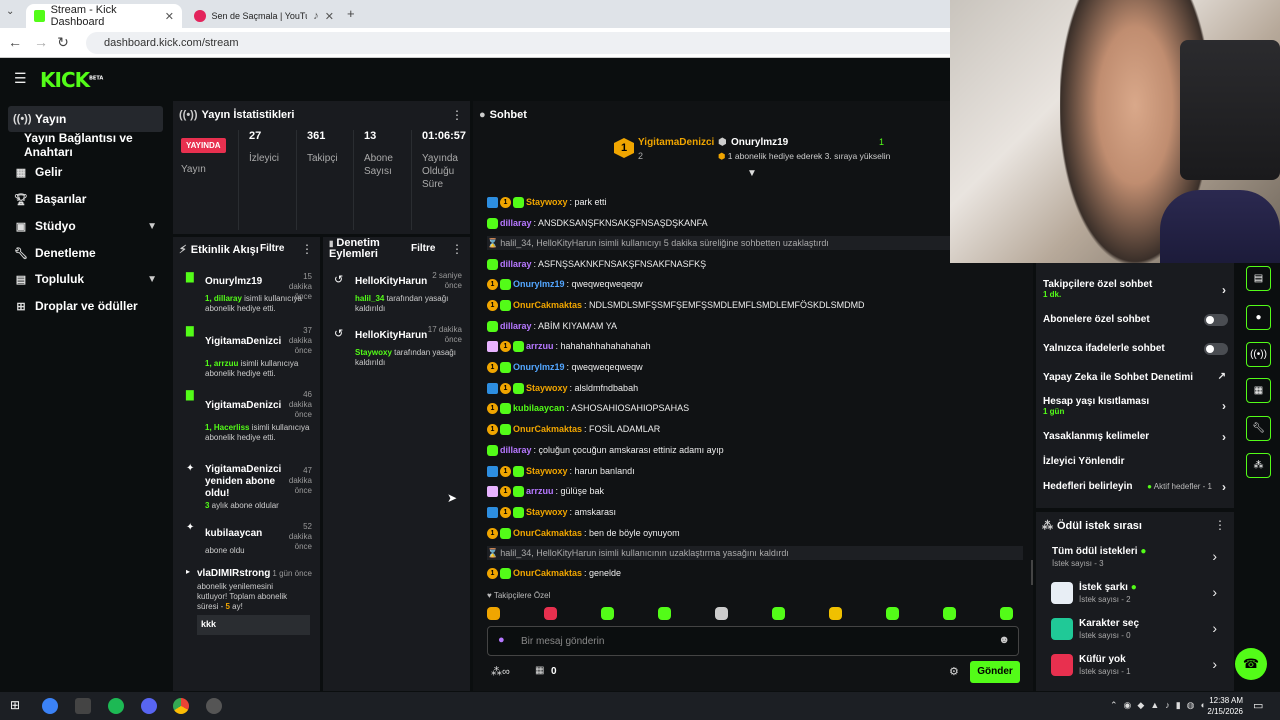 This screenshot has width=1280, height=720. I want to click on reward-item-song: İstek şarkı ● İstek sayısı - 2 ›, so click(1133, 596).